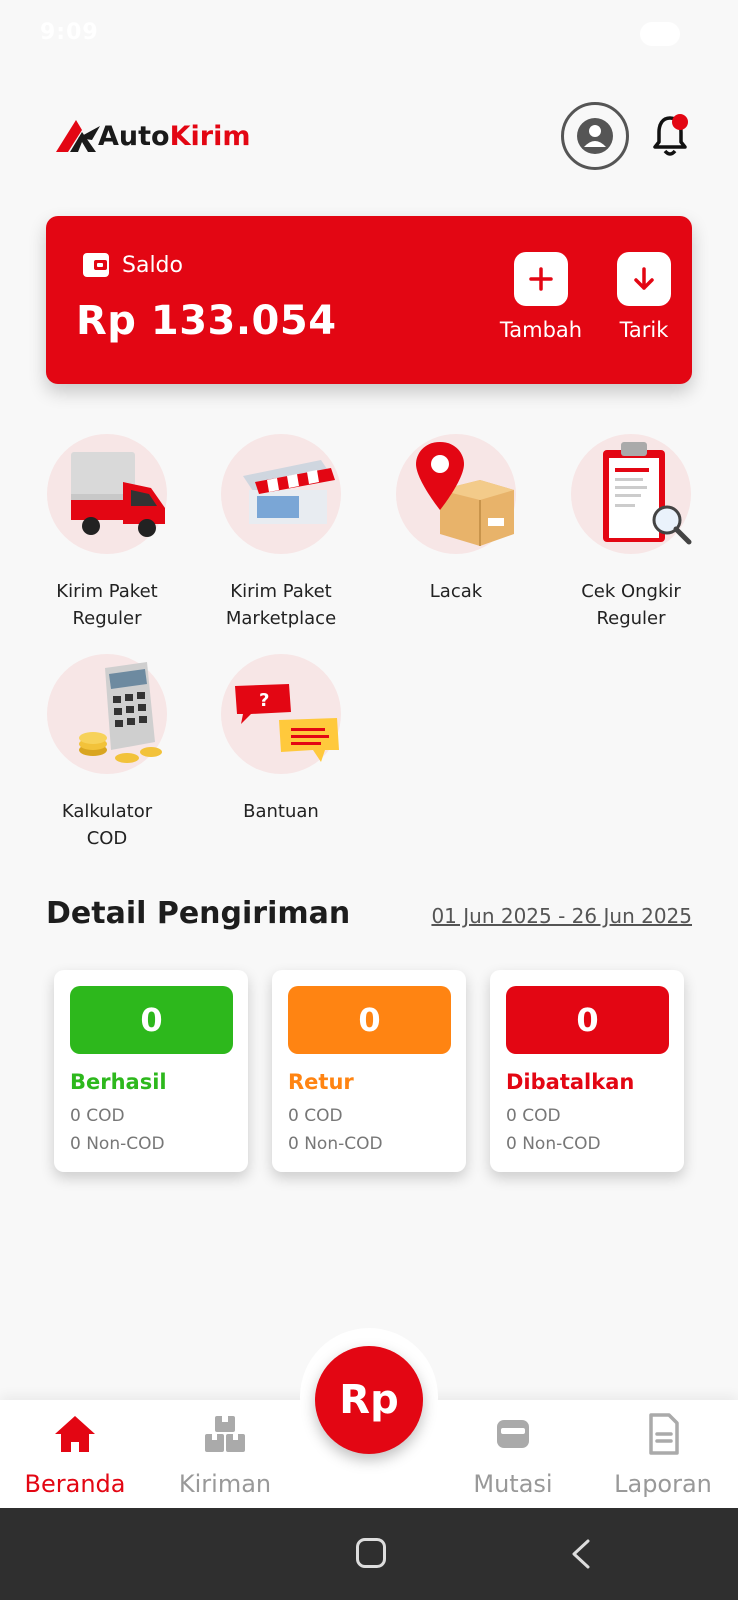 This screenshot has width=738, height=1600. Describe the element at coordinates (287, 723) in the screenshot. I see `chat-help-icon: ?` at that location.